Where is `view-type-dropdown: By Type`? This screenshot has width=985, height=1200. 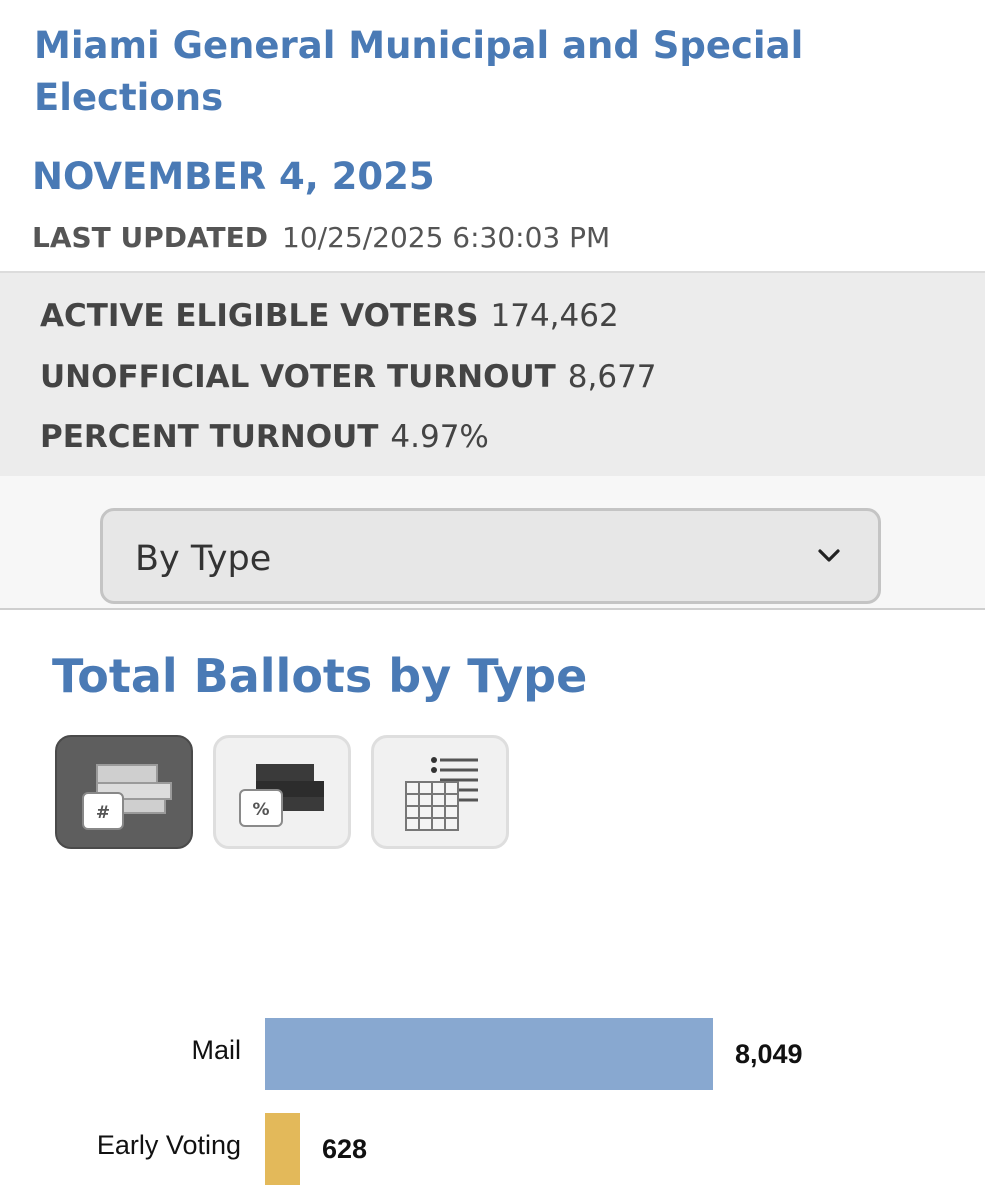
view-type-dropdown: By Type is located at coordinates (490, 556).